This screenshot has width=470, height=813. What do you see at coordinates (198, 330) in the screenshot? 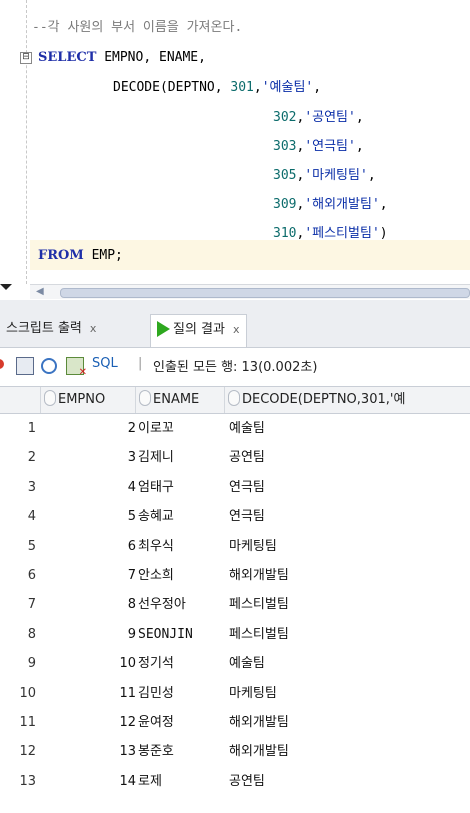
I see `tab-query-result: 질의 결과 x` at bounding box center [198, 330].